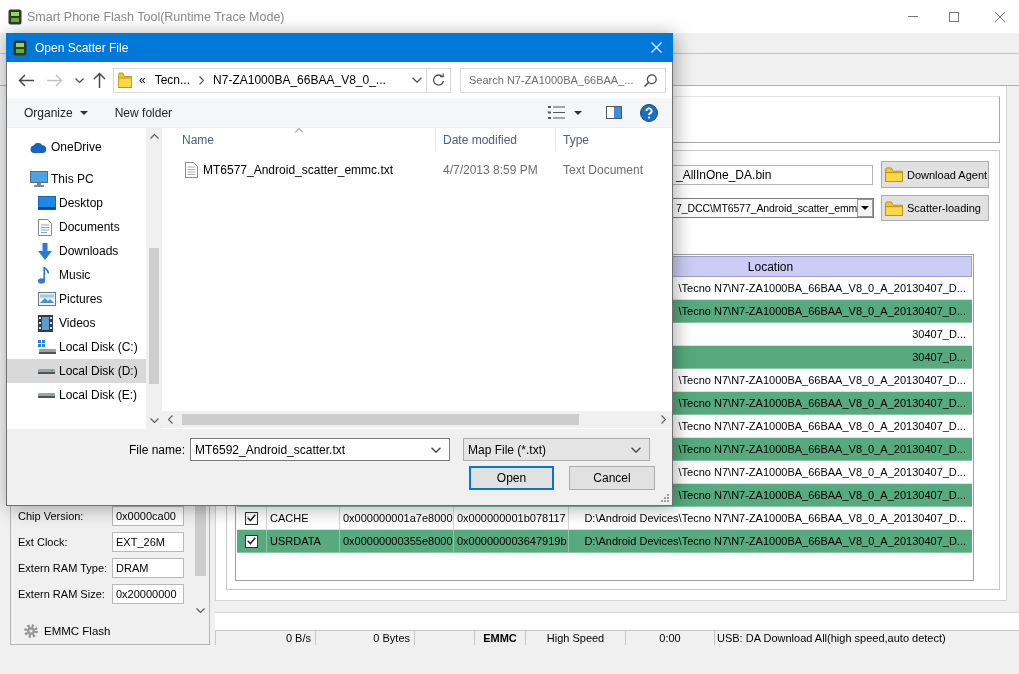 This screenshot has width=1019, height=674. Describe the element at coordinates (512, 541) in the screenshot. I see `end-address: 0x000000003647919b` at that location.